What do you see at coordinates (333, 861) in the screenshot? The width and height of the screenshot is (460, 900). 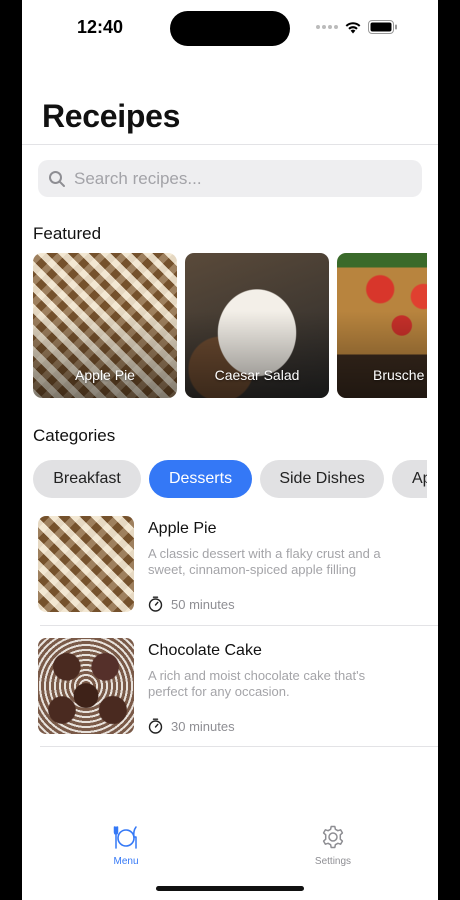 I see `tab-settings-label: Settings` at bounding box center [333, 861].